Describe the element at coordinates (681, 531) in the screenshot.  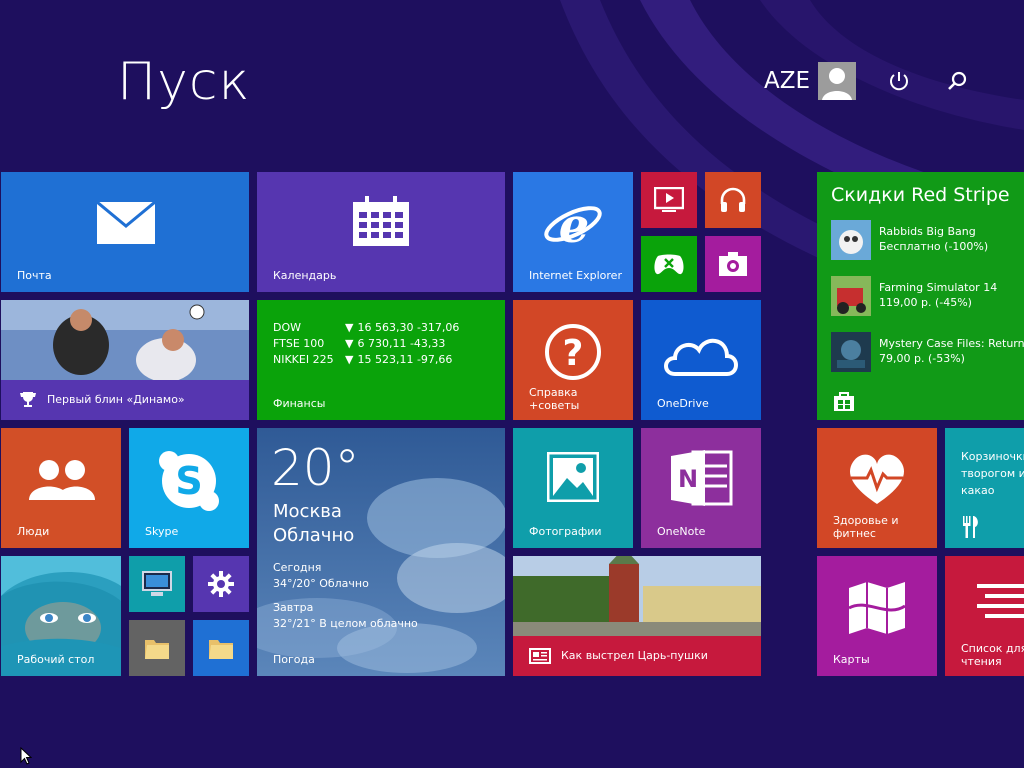
I see `tile-label: OneNote` at that location.